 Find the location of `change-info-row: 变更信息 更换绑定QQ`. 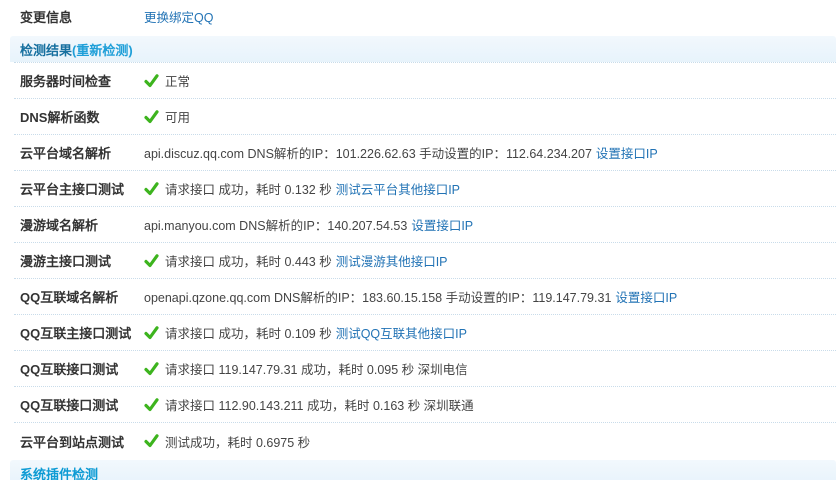

change-info-row: 变更信息 更换绑定QQ is located at coordinates (425, 16).